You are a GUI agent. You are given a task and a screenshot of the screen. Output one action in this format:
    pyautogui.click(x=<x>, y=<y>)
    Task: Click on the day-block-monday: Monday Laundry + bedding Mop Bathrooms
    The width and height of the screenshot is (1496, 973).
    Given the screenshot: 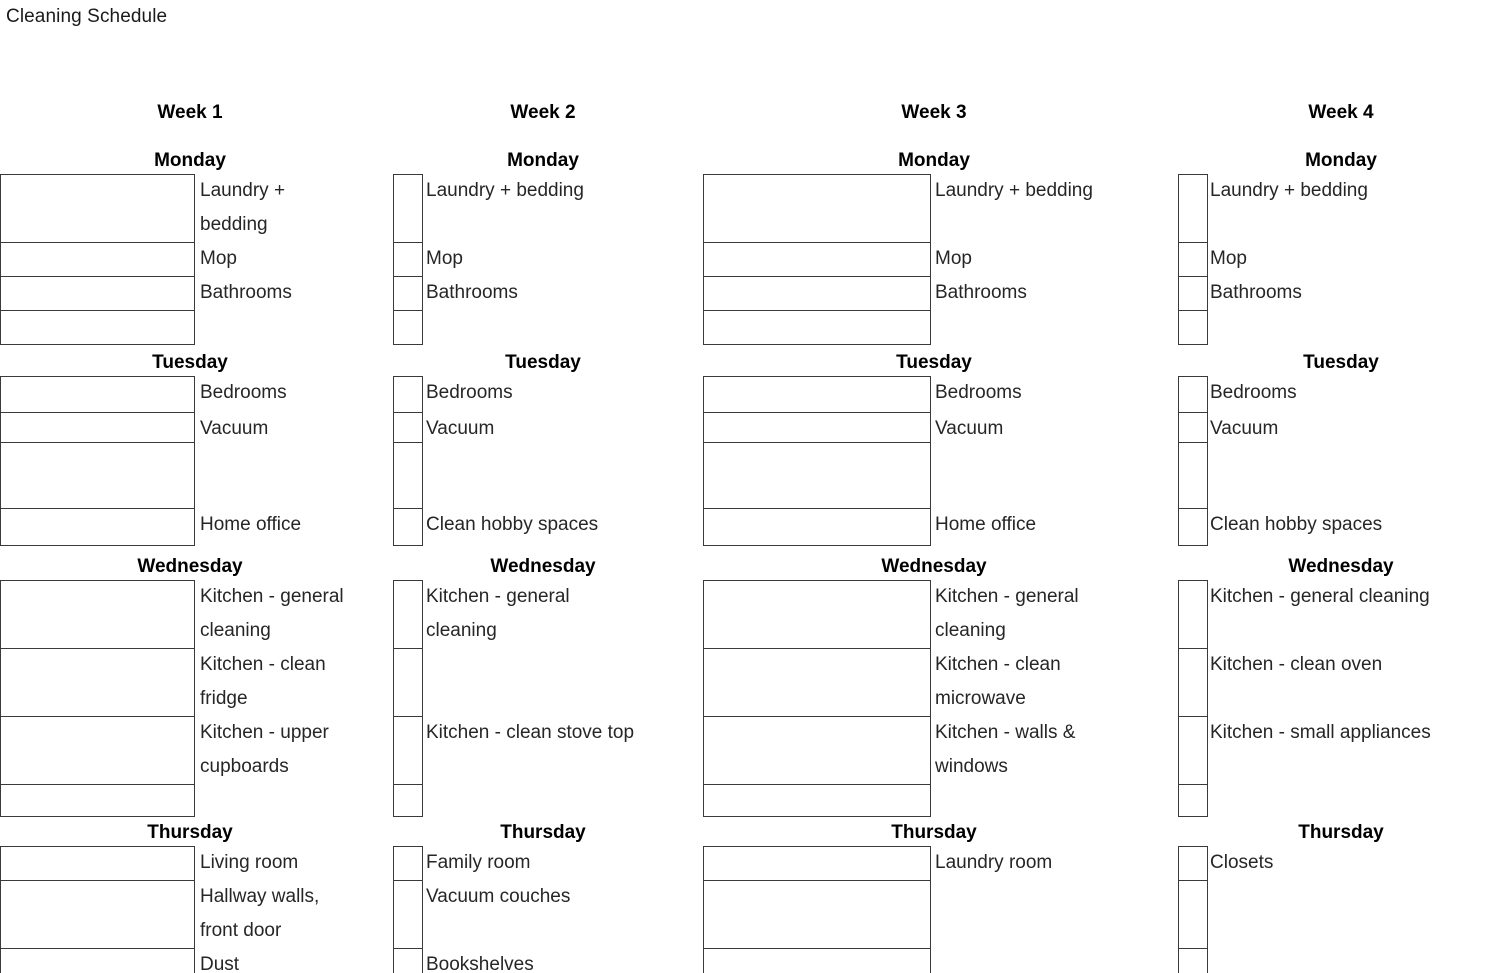 What is the action you would take?
    pyautogui.click(x=936, y=246)
    